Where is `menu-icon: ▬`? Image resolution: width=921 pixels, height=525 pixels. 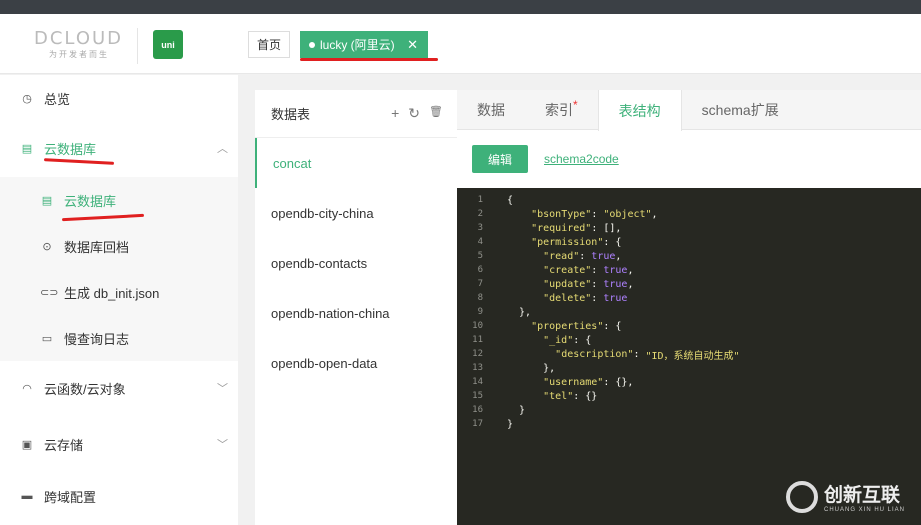
menu-icon: ▬ is located at coordinates (27, 496).